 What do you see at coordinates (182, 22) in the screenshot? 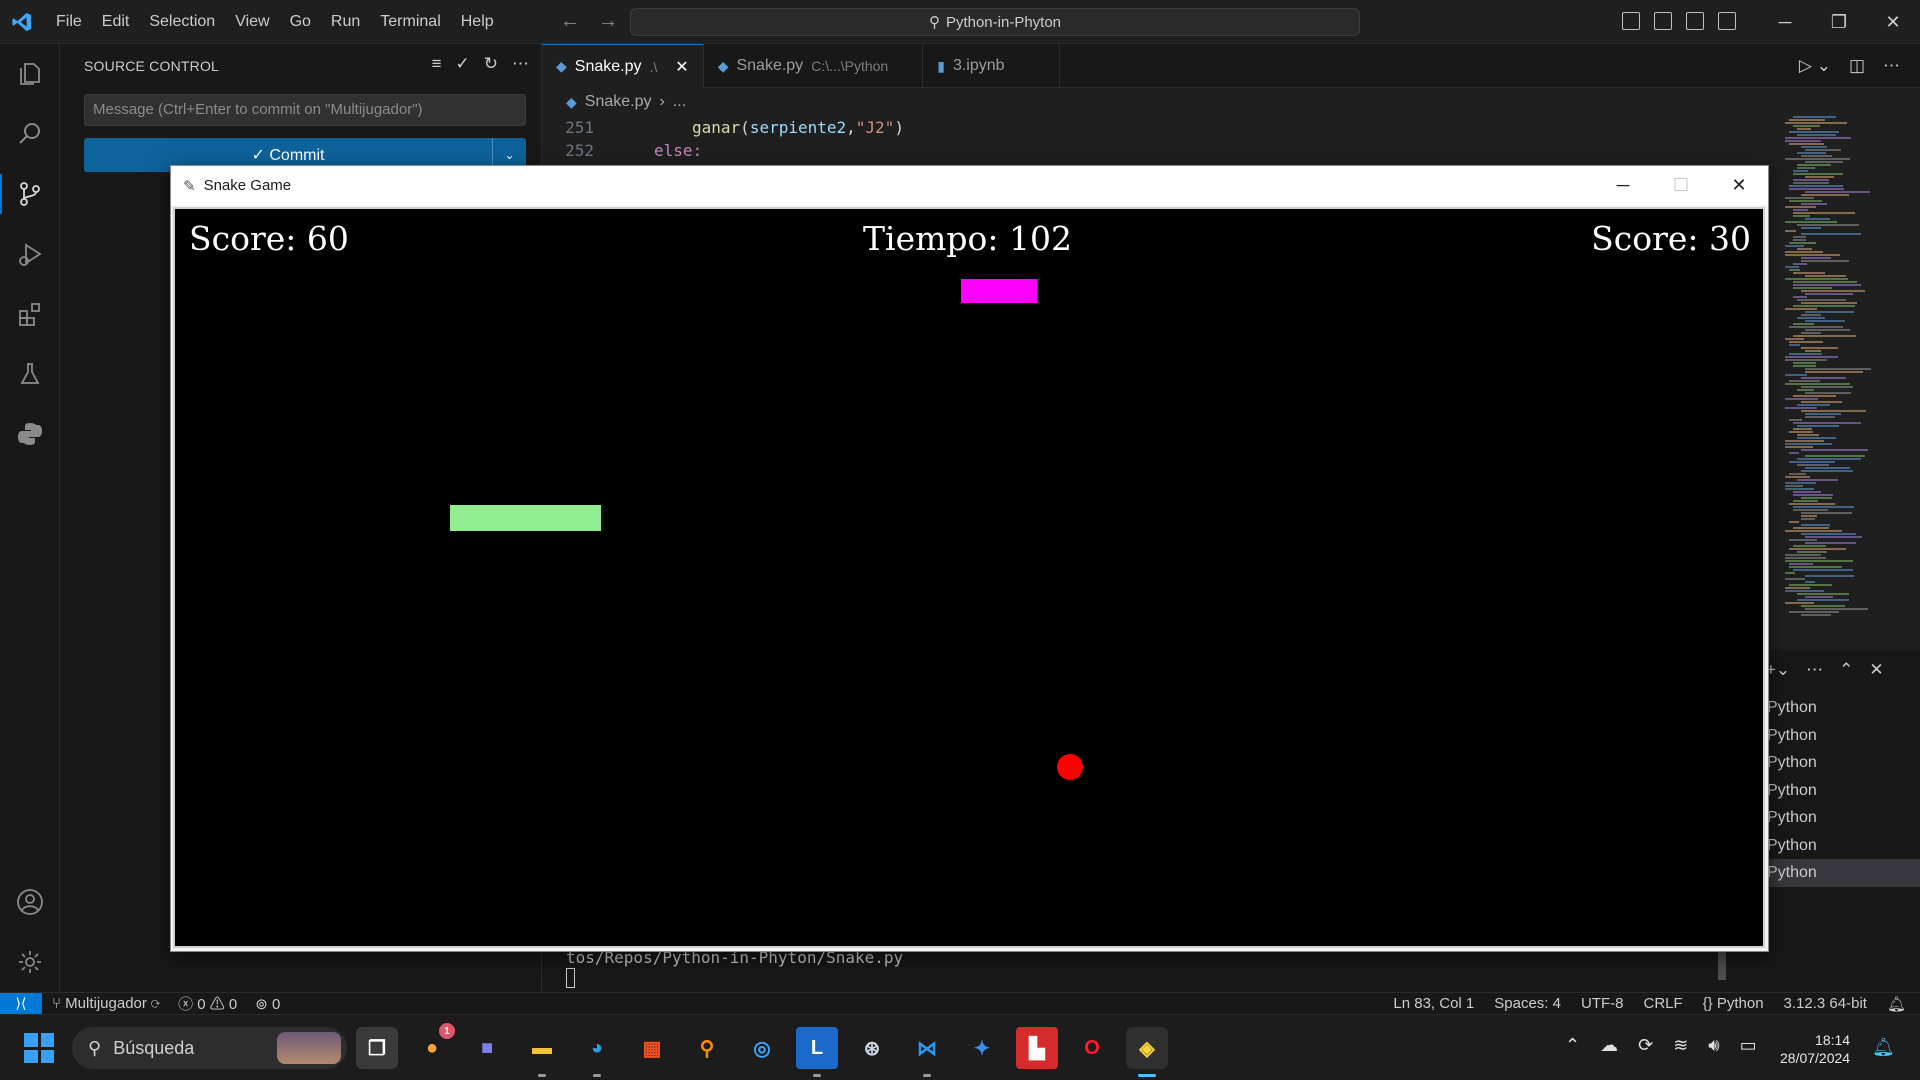
I see `menu-selection: Selection` at bounding box center [182, 22].